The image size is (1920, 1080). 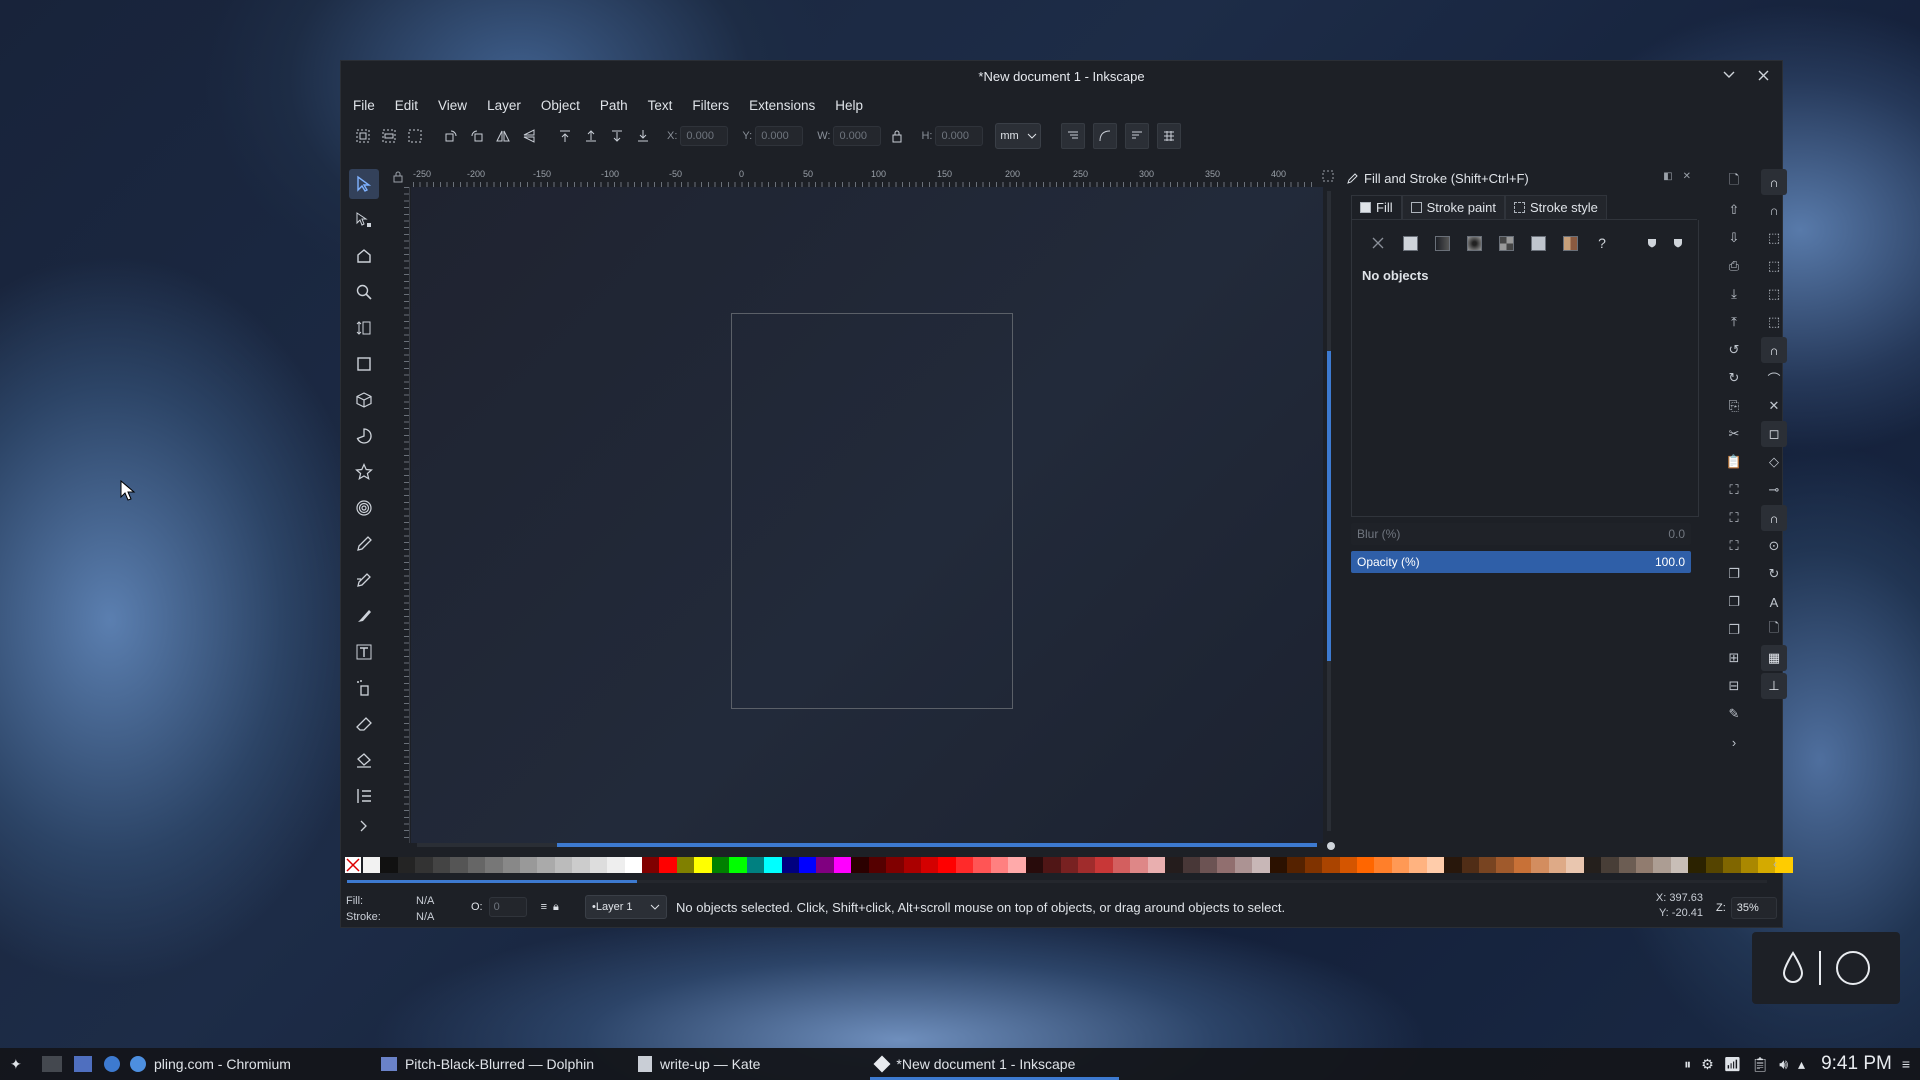 What do you see at coordinates (364, 688) in the screenshot?
I see `spray-tool` at bounding box center [364, 688].